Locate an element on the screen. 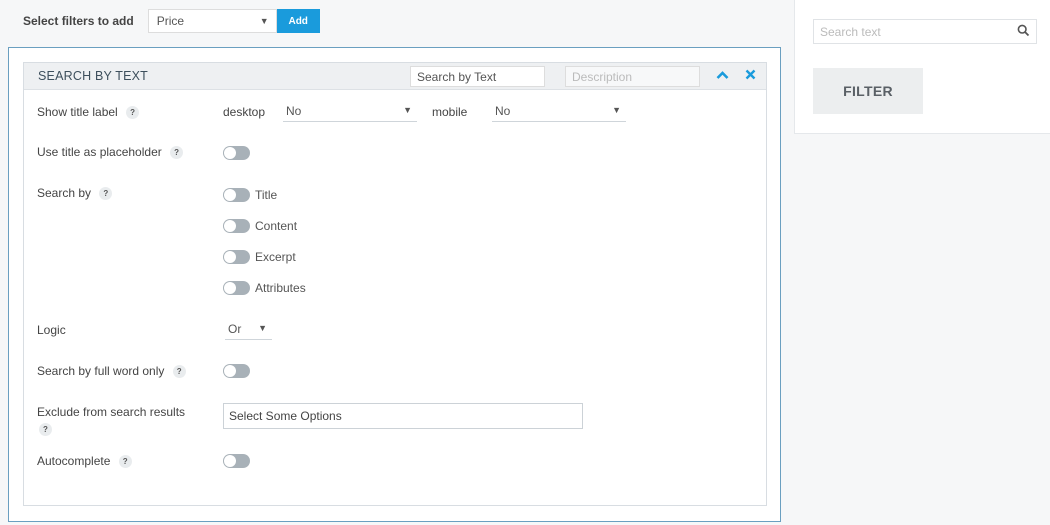 The width and height of the screenshot is (1050, 525). full-word-row: Search by full word only ? is located at coordinates (111, 371).